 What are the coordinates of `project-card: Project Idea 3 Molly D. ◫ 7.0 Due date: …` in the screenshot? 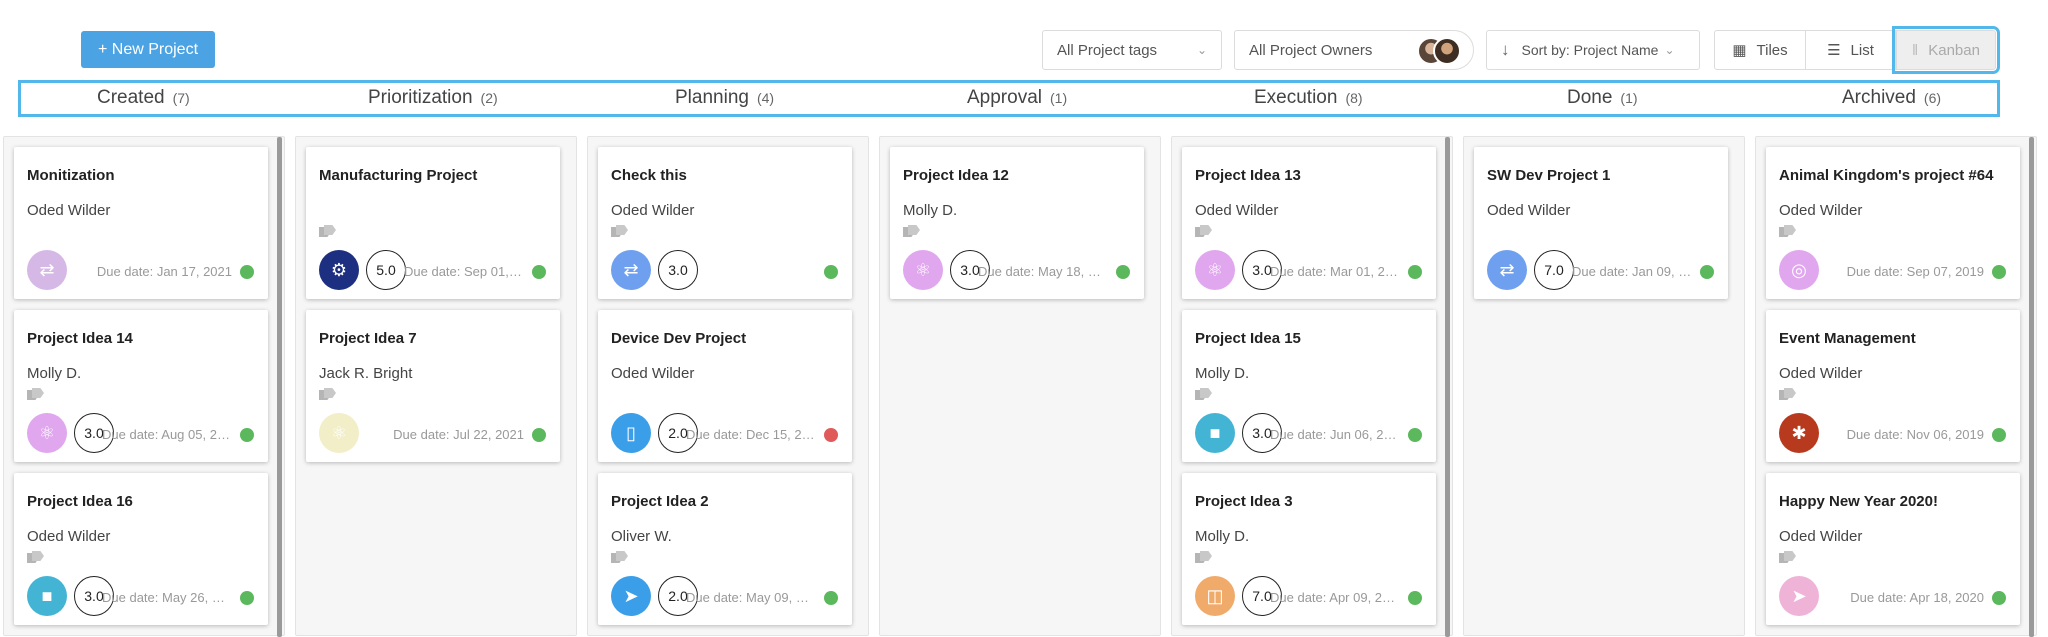 It's located at (1309, 549).